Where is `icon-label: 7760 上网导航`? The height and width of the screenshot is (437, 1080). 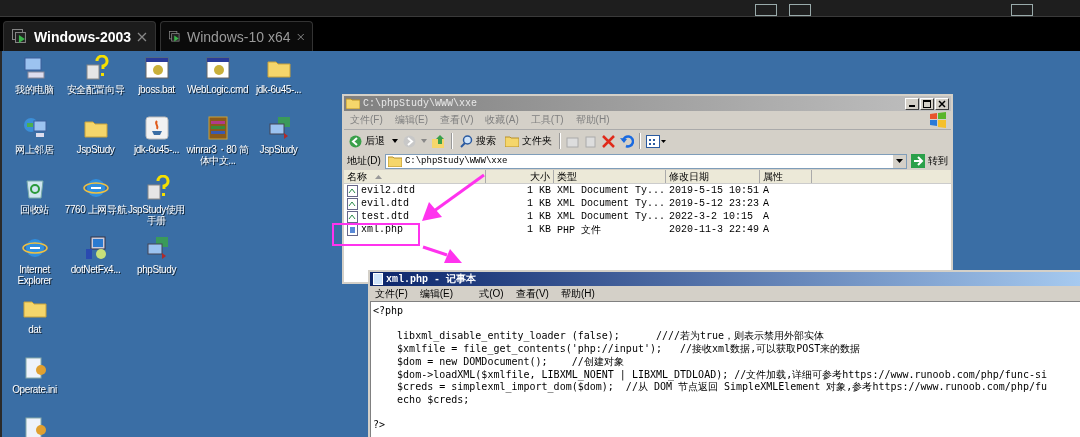 icon-label: 7760 上网导航 is located at coordinates (95, 209).